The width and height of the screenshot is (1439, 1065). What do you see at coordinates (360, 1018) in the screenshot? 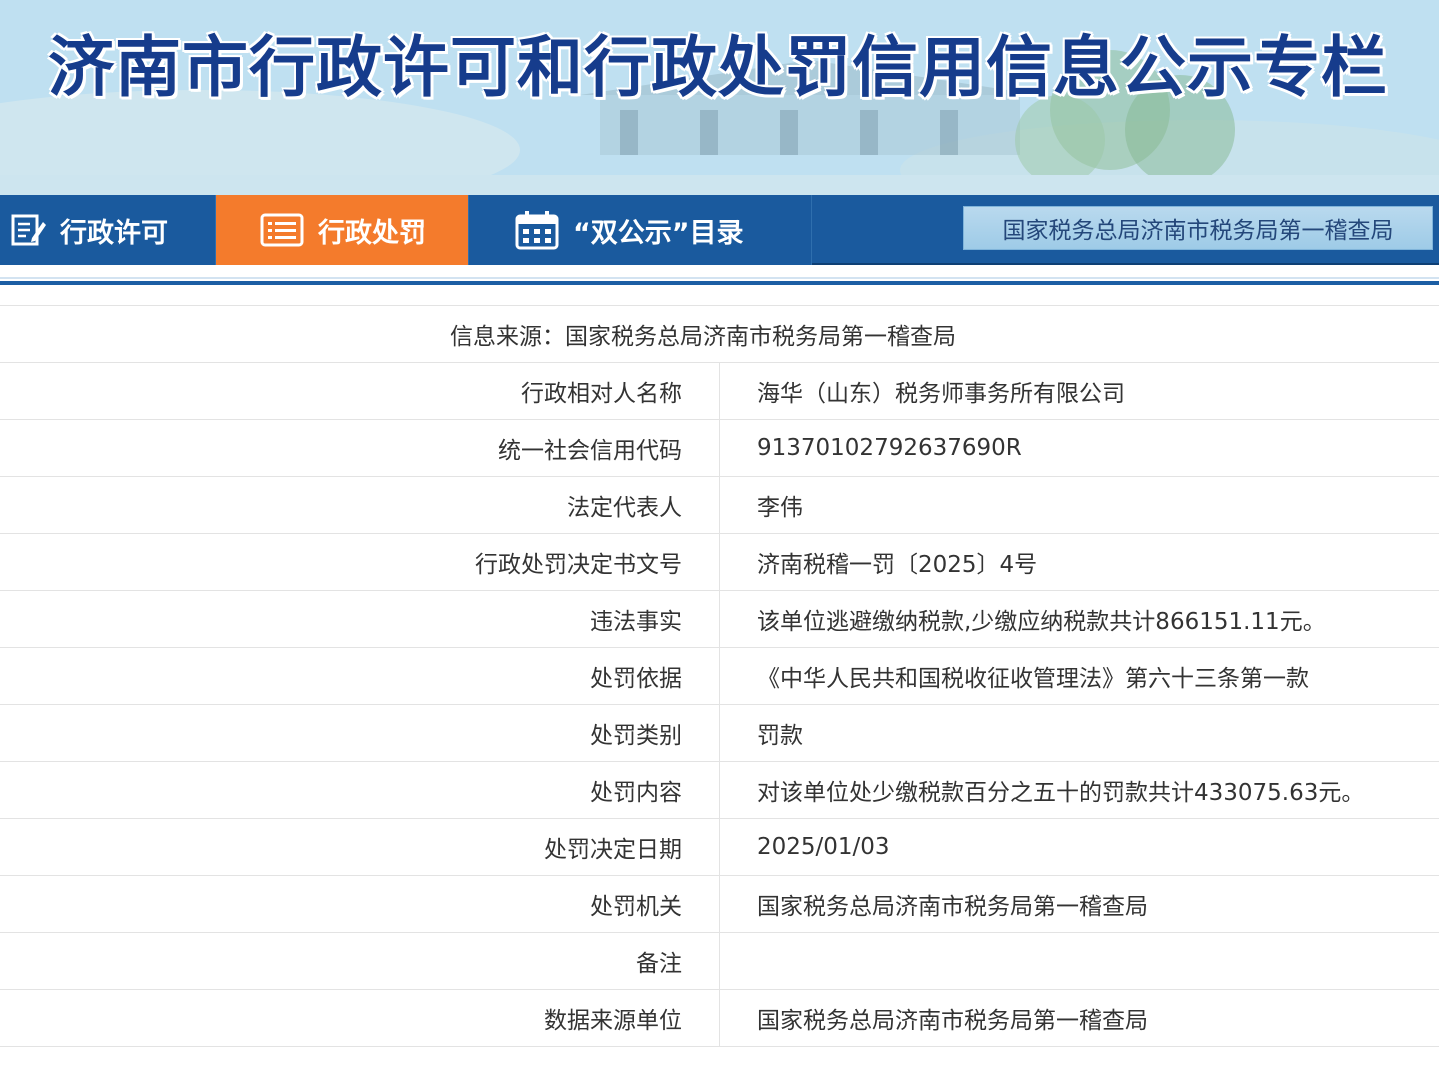
I see `field-label: 数据来源单位` at bounding box center [360, 1018].